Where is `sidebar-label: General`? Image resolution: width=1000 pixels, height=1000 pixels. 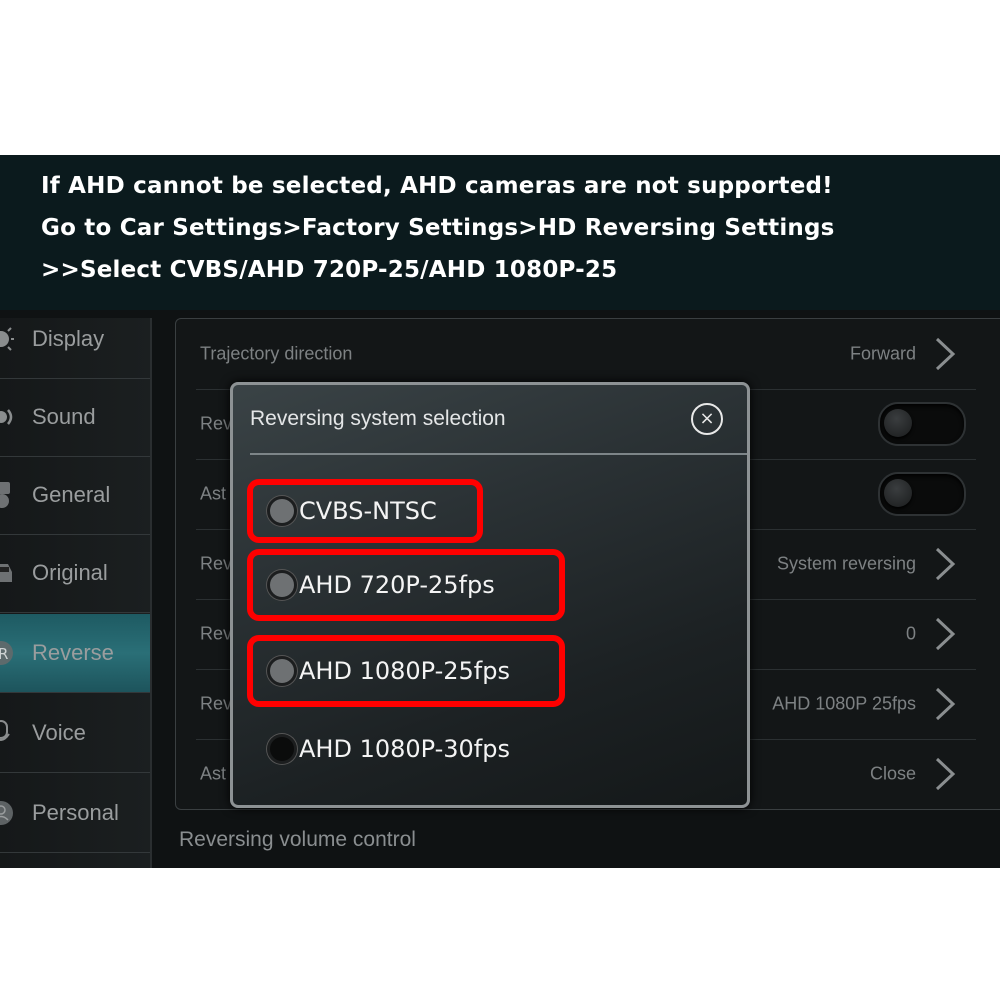
sidebar-label: General is located at coordinates (71, 494).